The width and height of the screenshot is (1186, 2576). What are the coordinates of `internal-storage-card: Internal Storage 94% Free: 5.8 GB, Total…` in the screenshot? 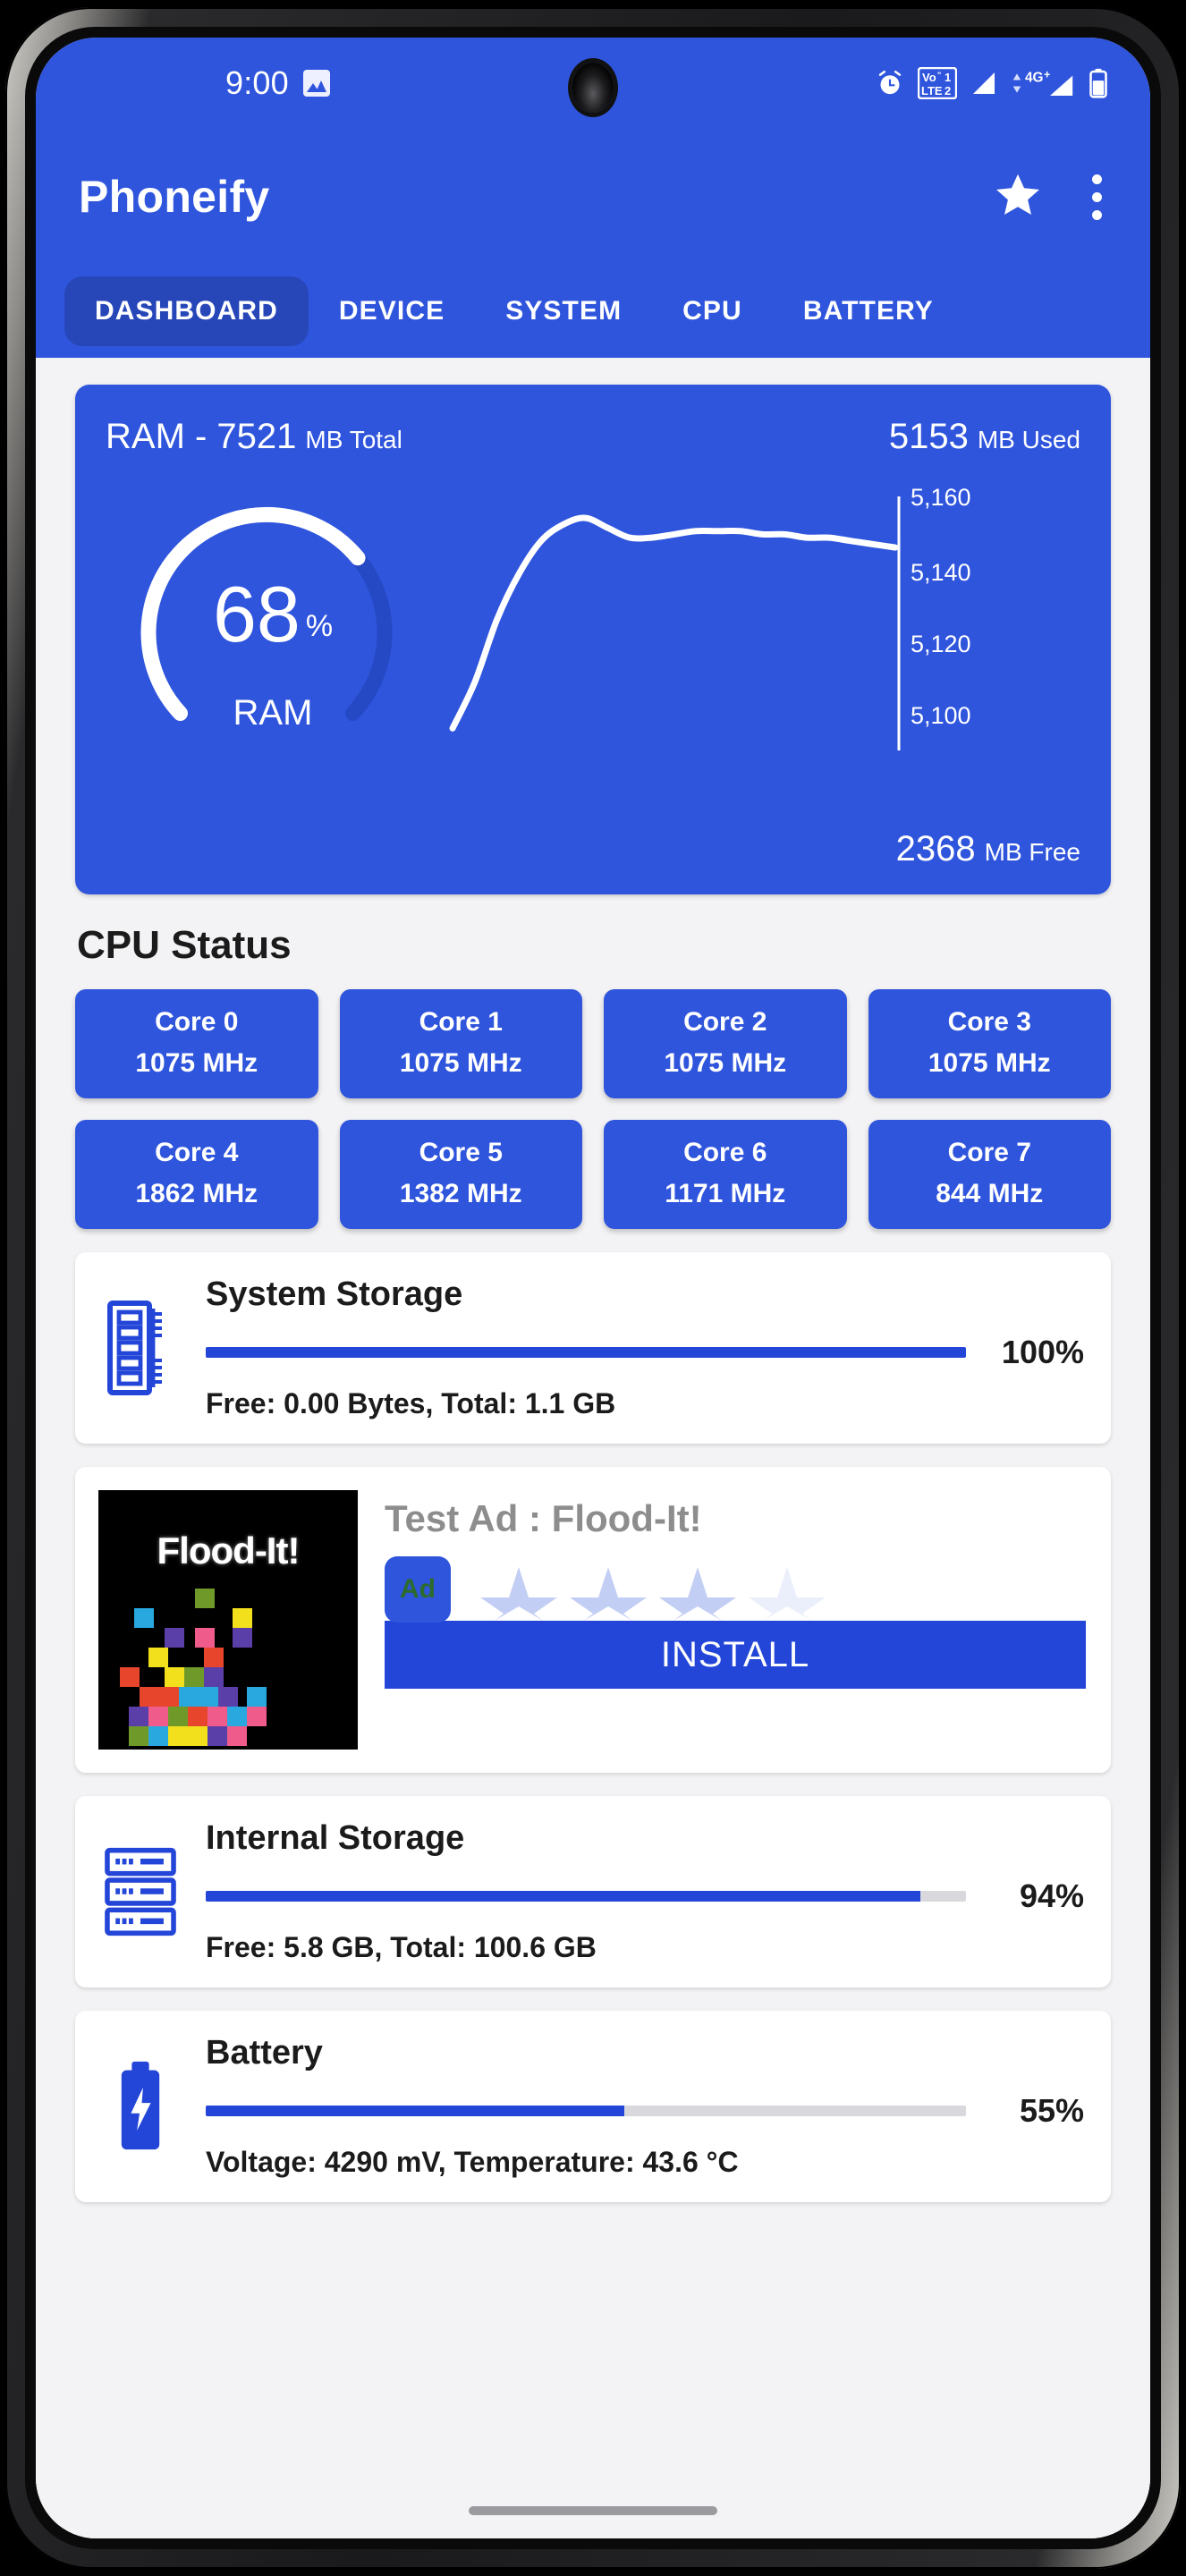 It's located at (593, 1891).